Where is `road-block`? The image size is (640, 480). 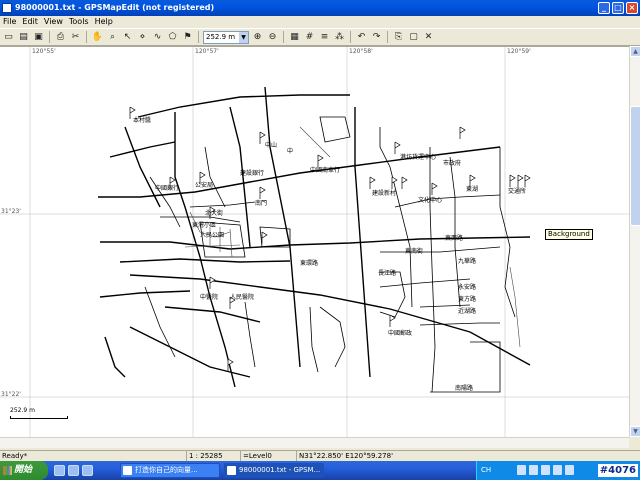
road-block is located at coordinates (335, 129).